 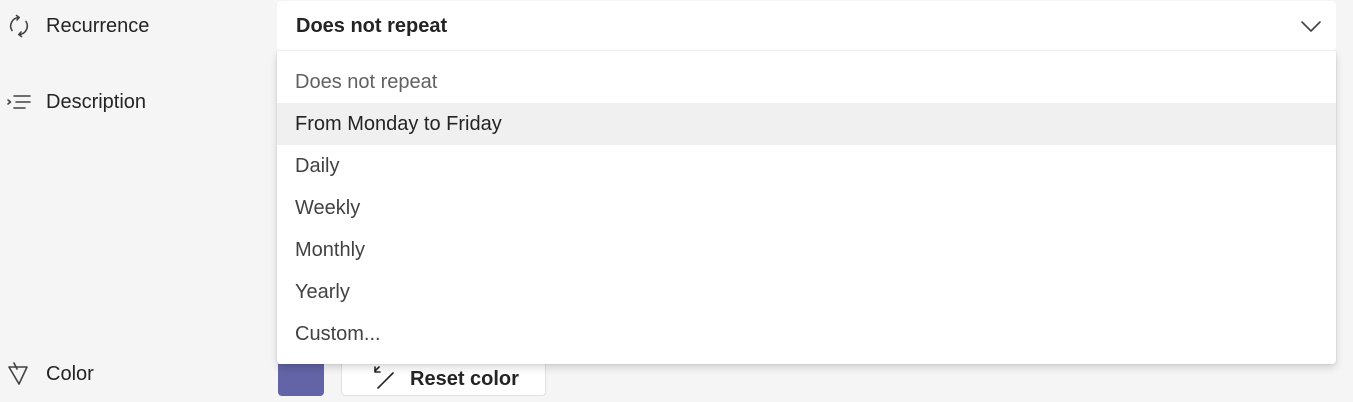 I want to click on reset-color-label: Reset color, so click(x=464, y=379).